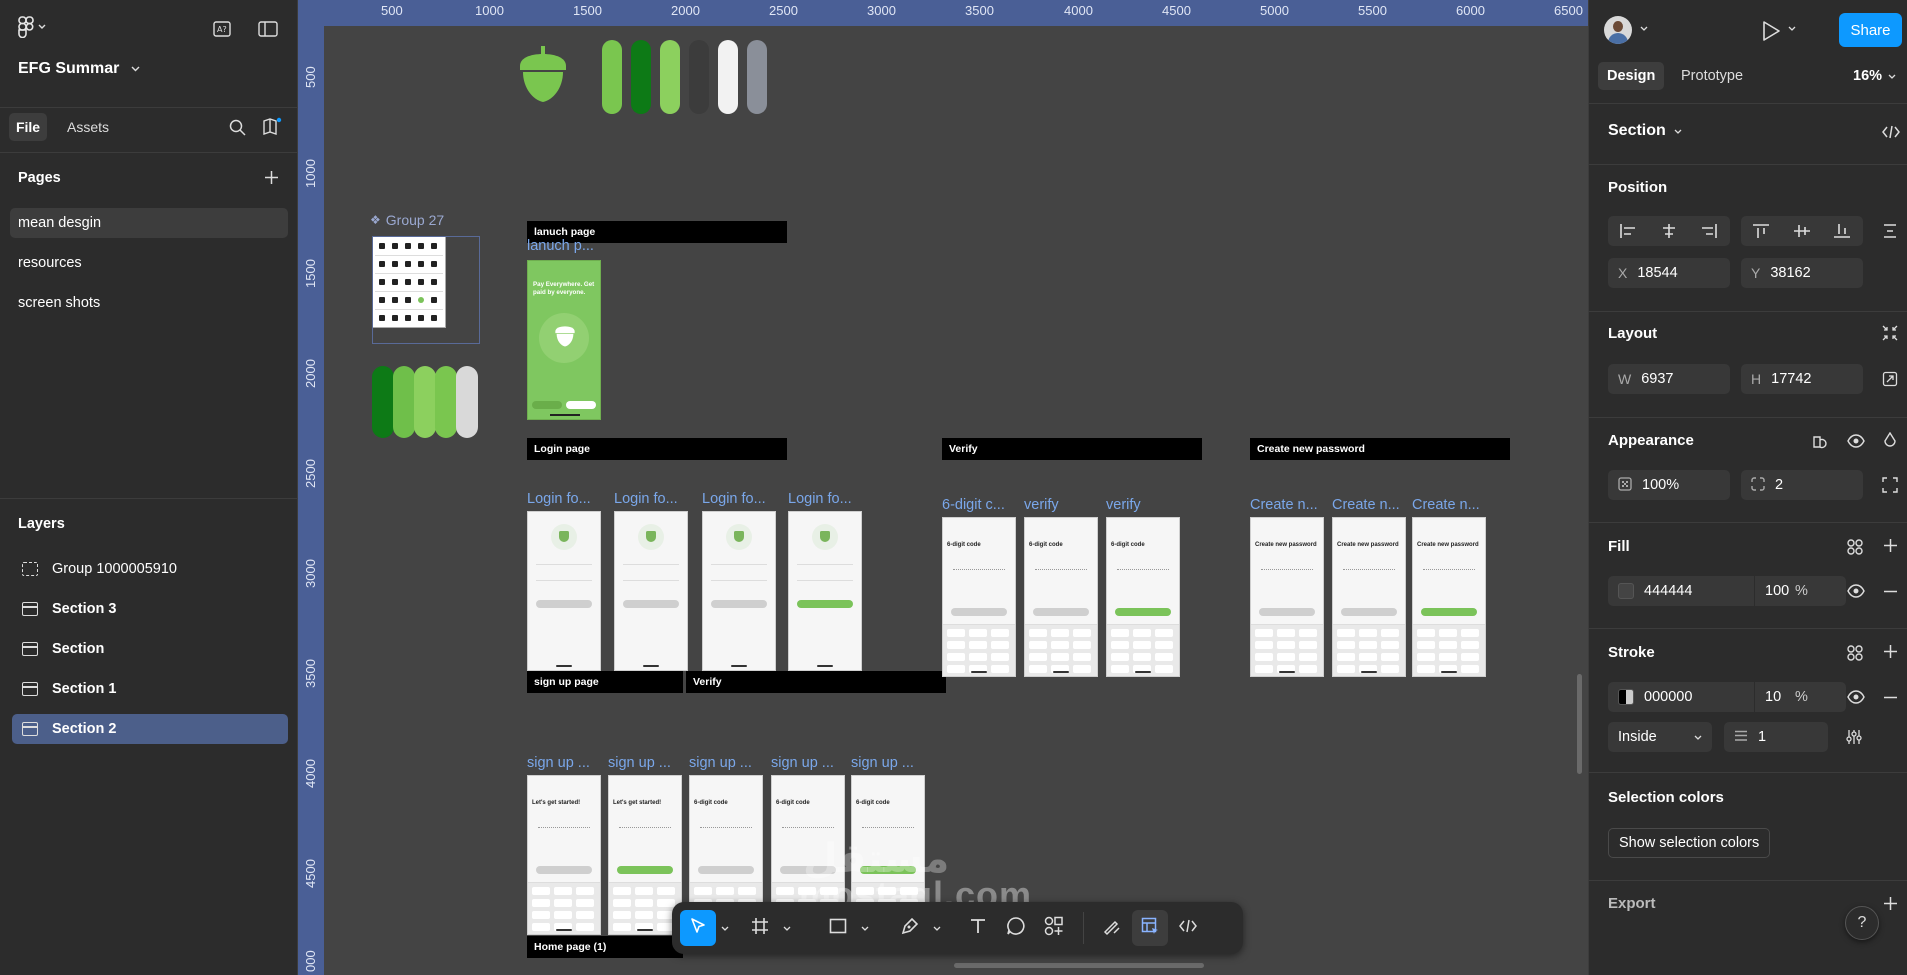  Describe the element at coordinates (1862, 923) in the screenshot. I see `help-button: ?` at that location.